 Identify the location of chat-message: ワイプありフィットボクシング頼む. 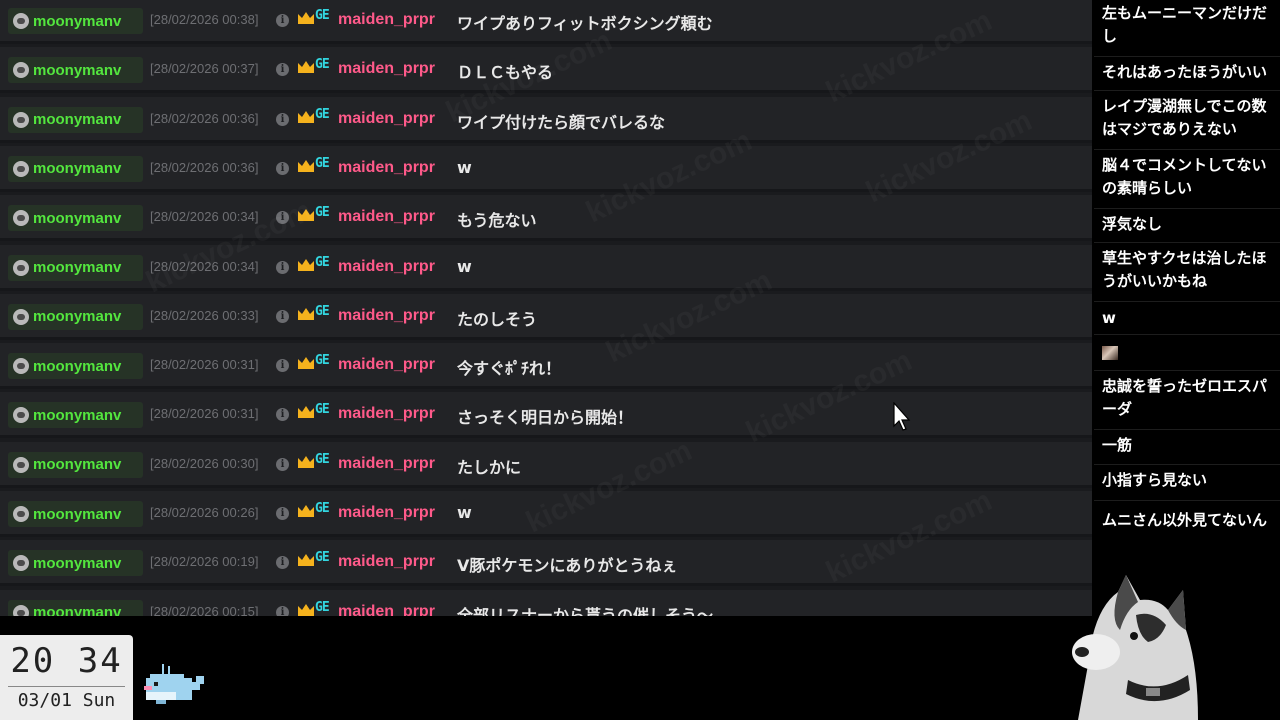
(585, 23).